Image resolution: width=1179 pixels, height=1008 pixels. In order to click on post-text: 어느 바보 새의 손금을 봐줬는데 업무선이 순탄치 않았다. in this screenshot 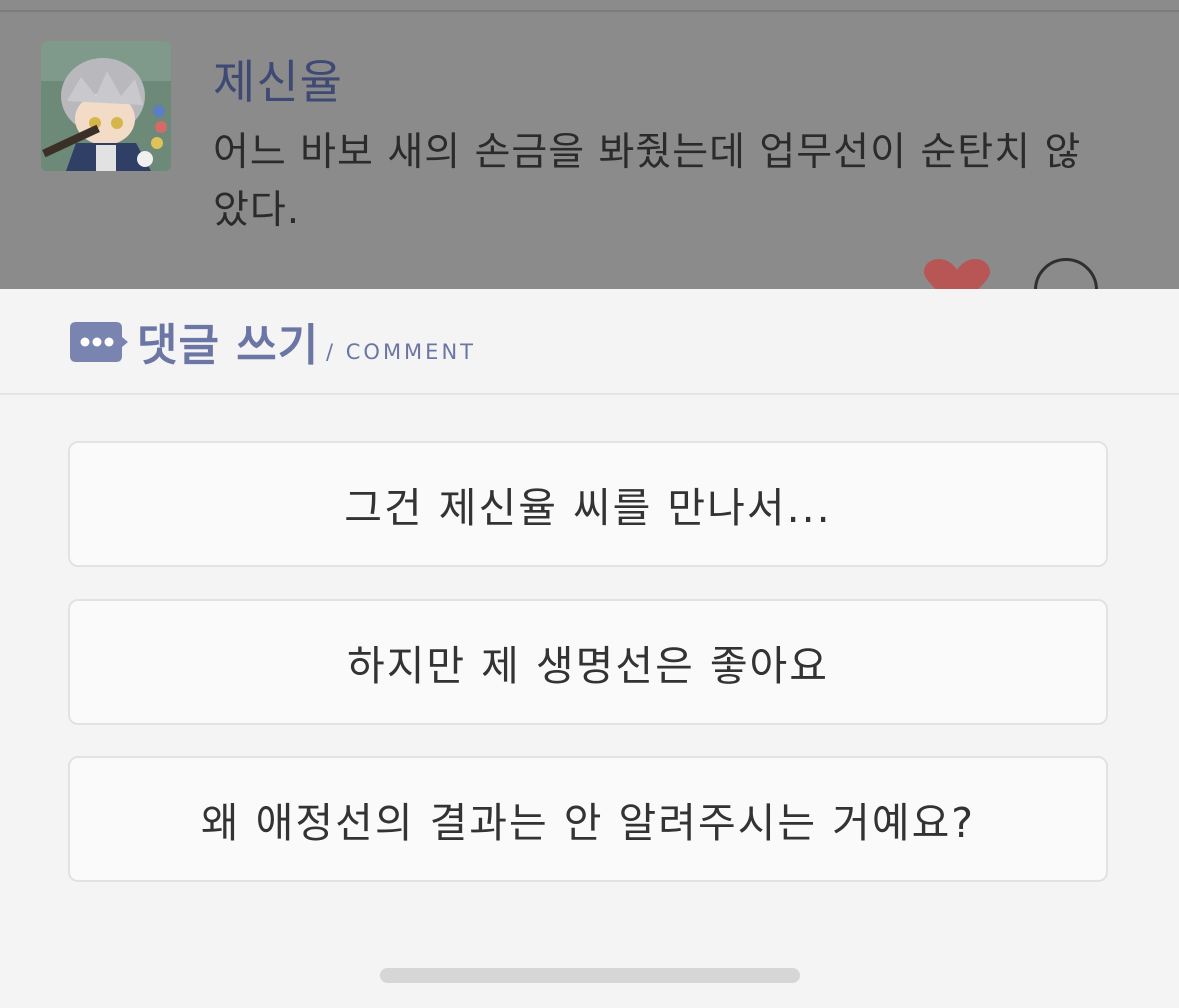, I will do `click(647, 181)`.